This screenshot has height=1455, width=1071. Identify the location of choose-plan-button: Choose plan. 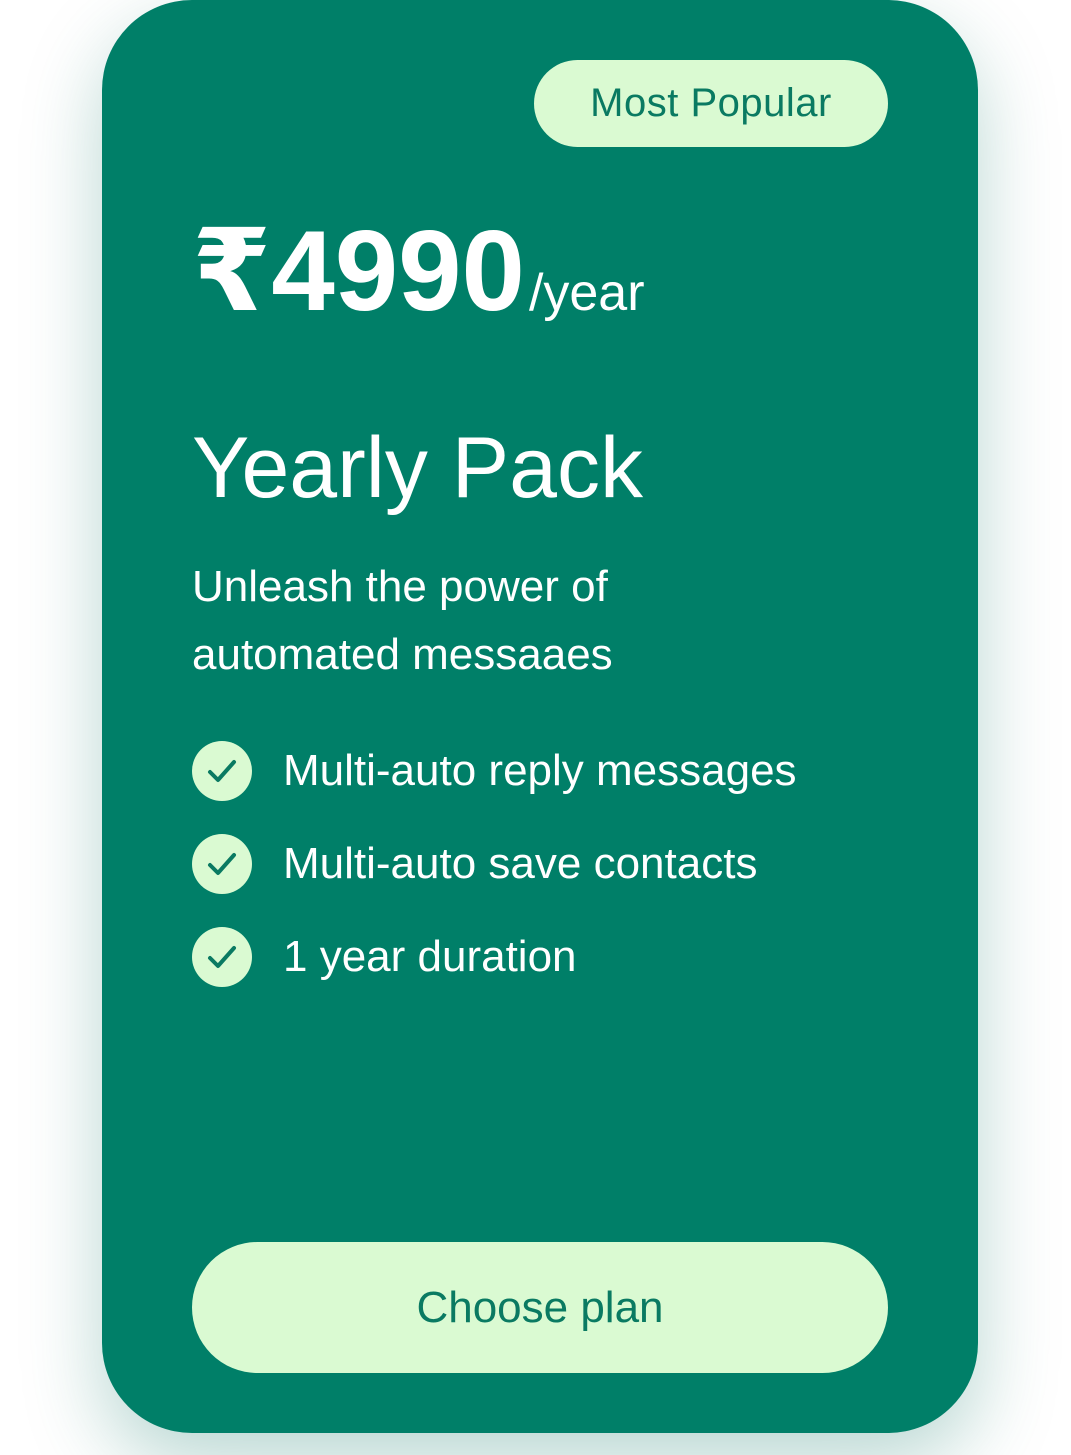
(540, 1307).